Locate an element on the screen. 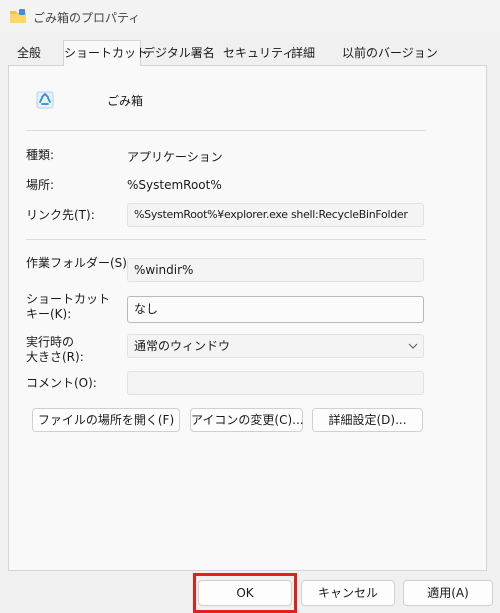 Image resolution: width=500 pixels, height=613 pixels. tab-shortcut: ショートカット is located at coordinates (105, 53).